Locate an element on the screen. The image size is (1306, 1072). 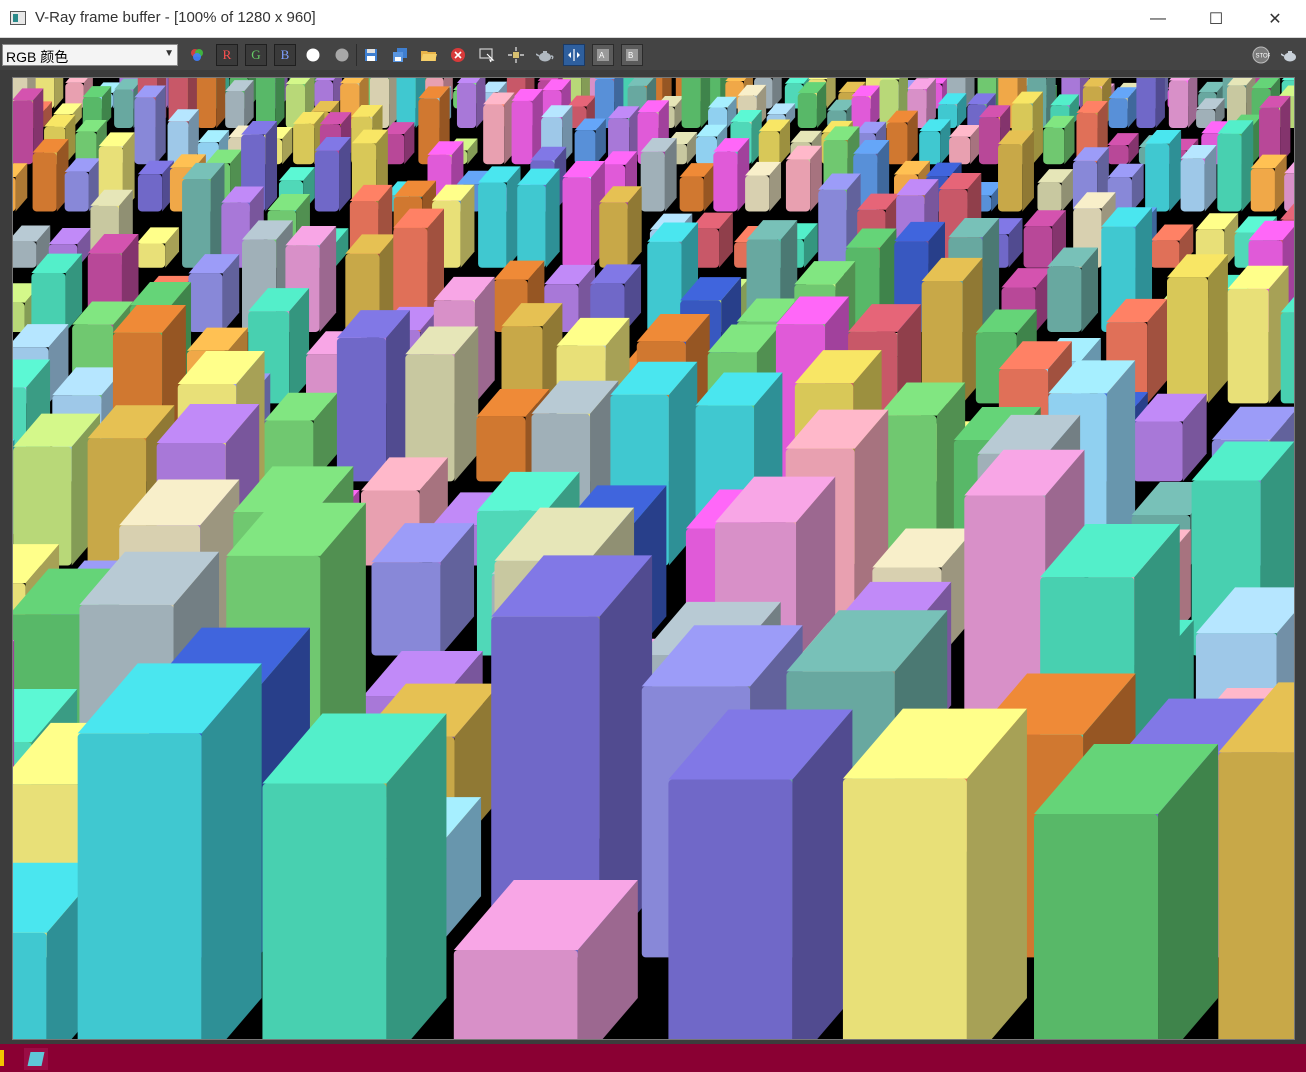
svg-text: STOP is located at coordinates (1263, 57).